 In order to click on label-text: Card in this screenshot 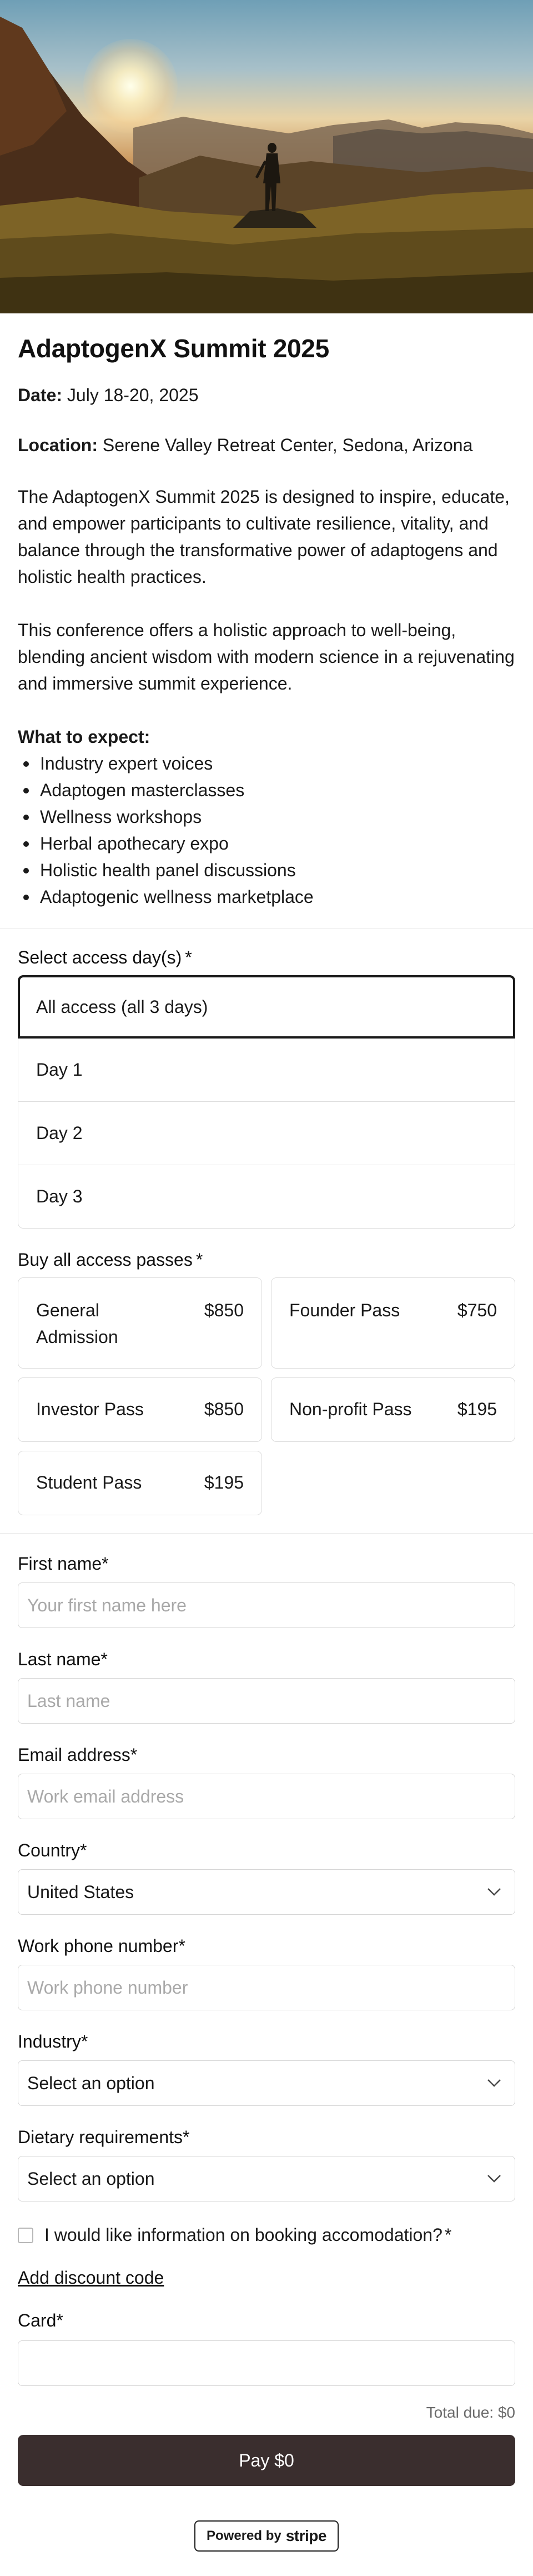, I will do `click(37, 2320)`.